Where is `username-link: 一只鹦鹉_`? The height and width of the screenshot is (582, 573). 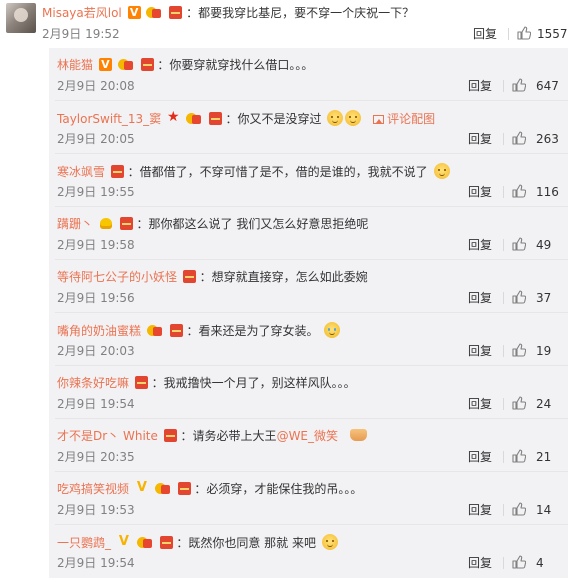 username-link: 一只鹦鹉_ is located at coordinates (84, 543).